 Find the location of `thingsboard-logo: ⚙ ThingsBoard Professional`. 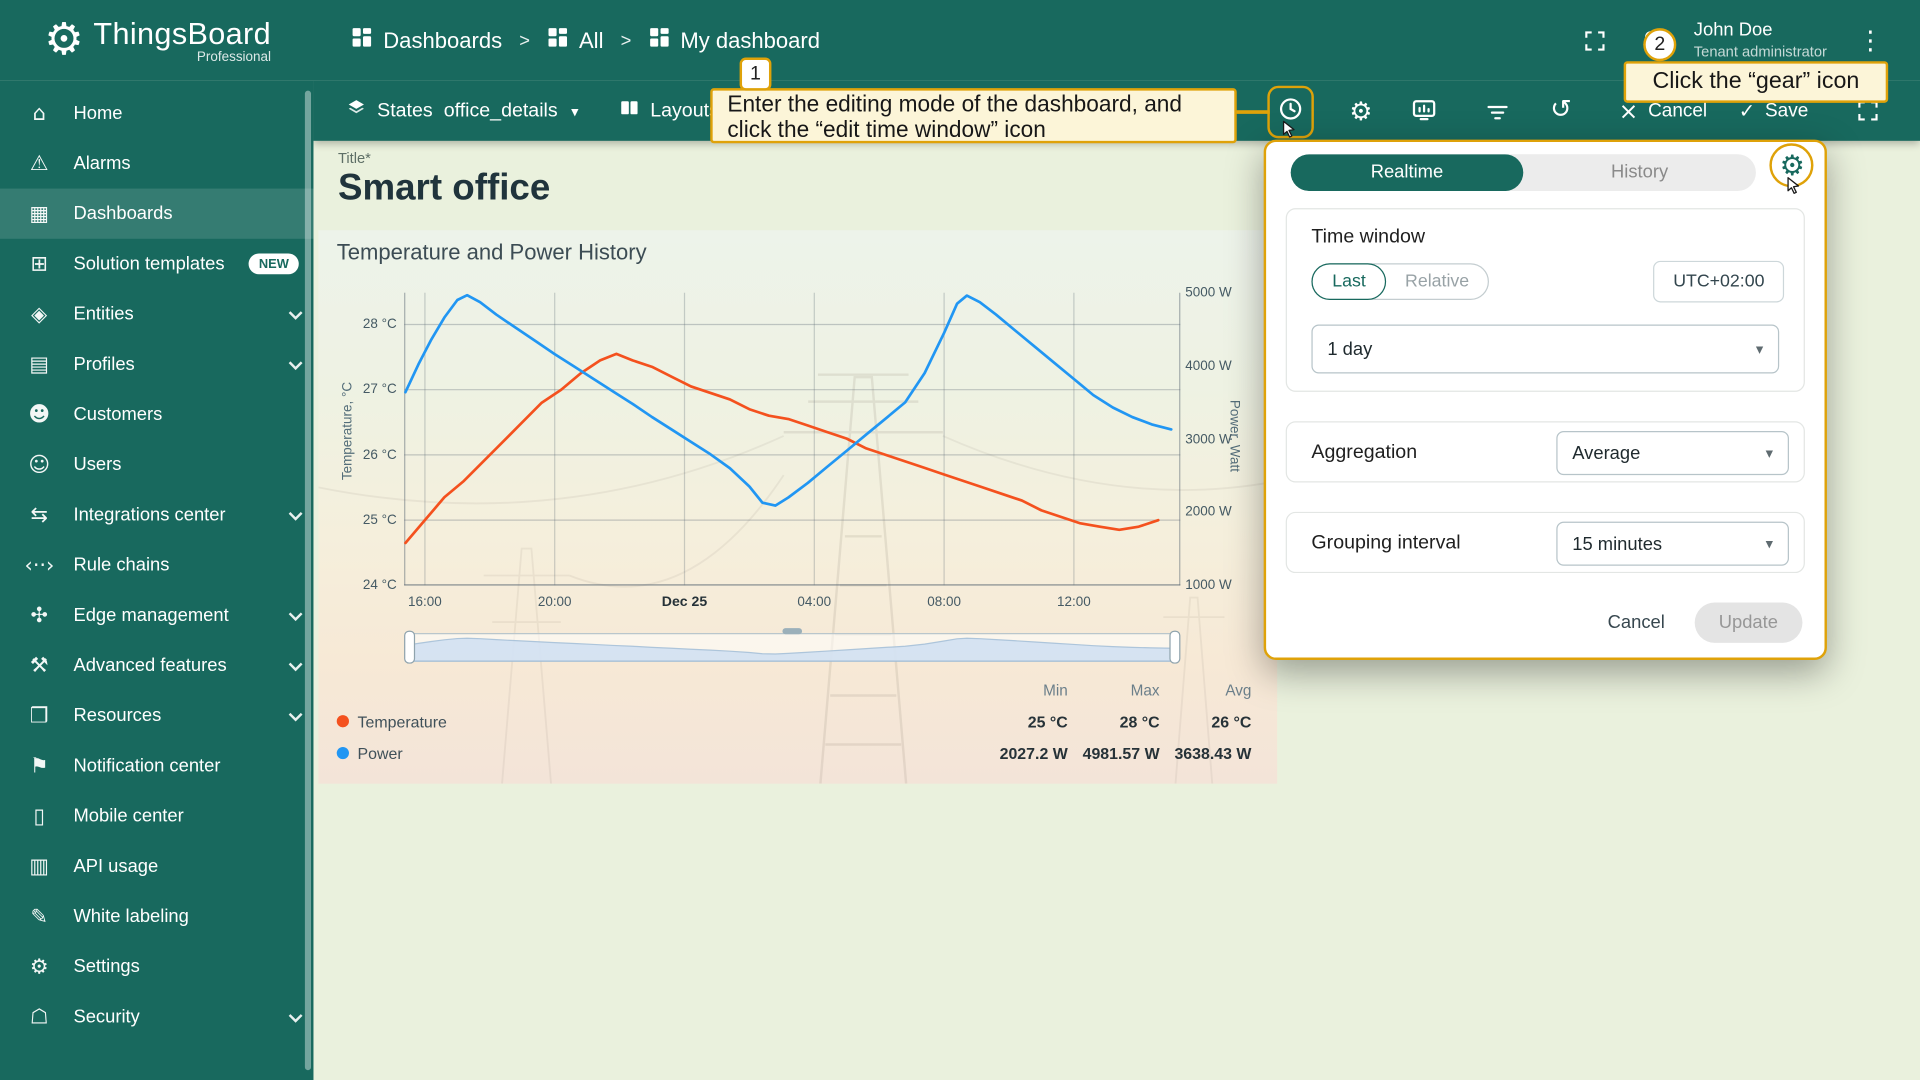

thingsboard-logo: ⚙ ThingsBoard Professional is located at coordinates (156, 41).